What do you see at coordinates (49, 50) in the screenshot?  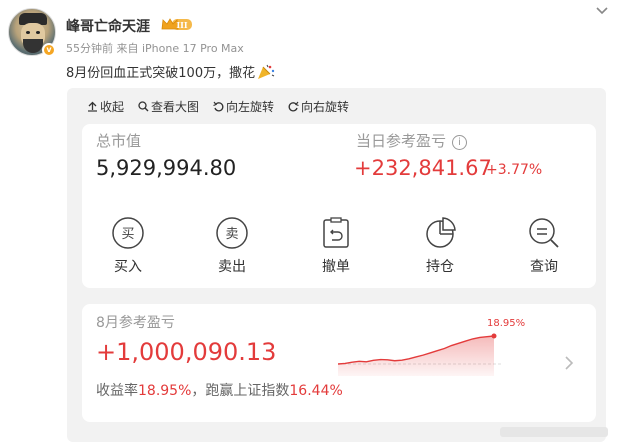 I see `verified-badge: v` at bounding box center [49, 50].